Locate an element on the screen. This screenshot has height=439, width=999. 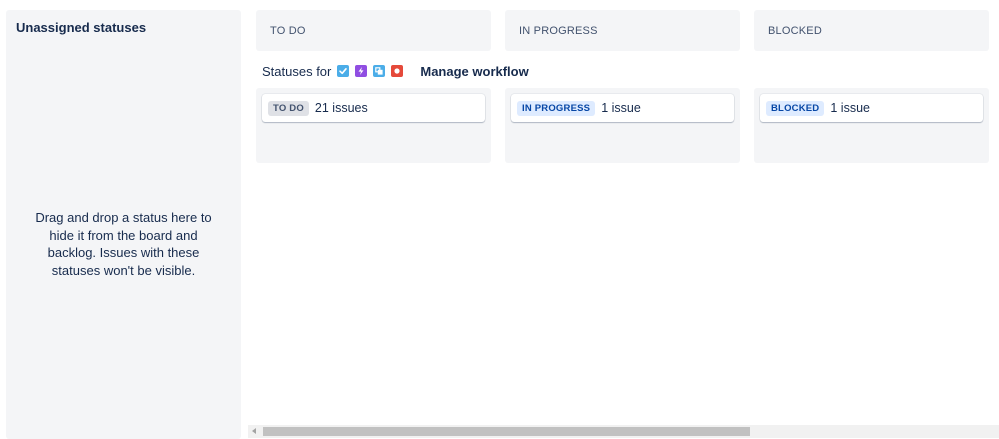
column-header-in-progress: IN PROGRESS is located at coordinates (622, 30).